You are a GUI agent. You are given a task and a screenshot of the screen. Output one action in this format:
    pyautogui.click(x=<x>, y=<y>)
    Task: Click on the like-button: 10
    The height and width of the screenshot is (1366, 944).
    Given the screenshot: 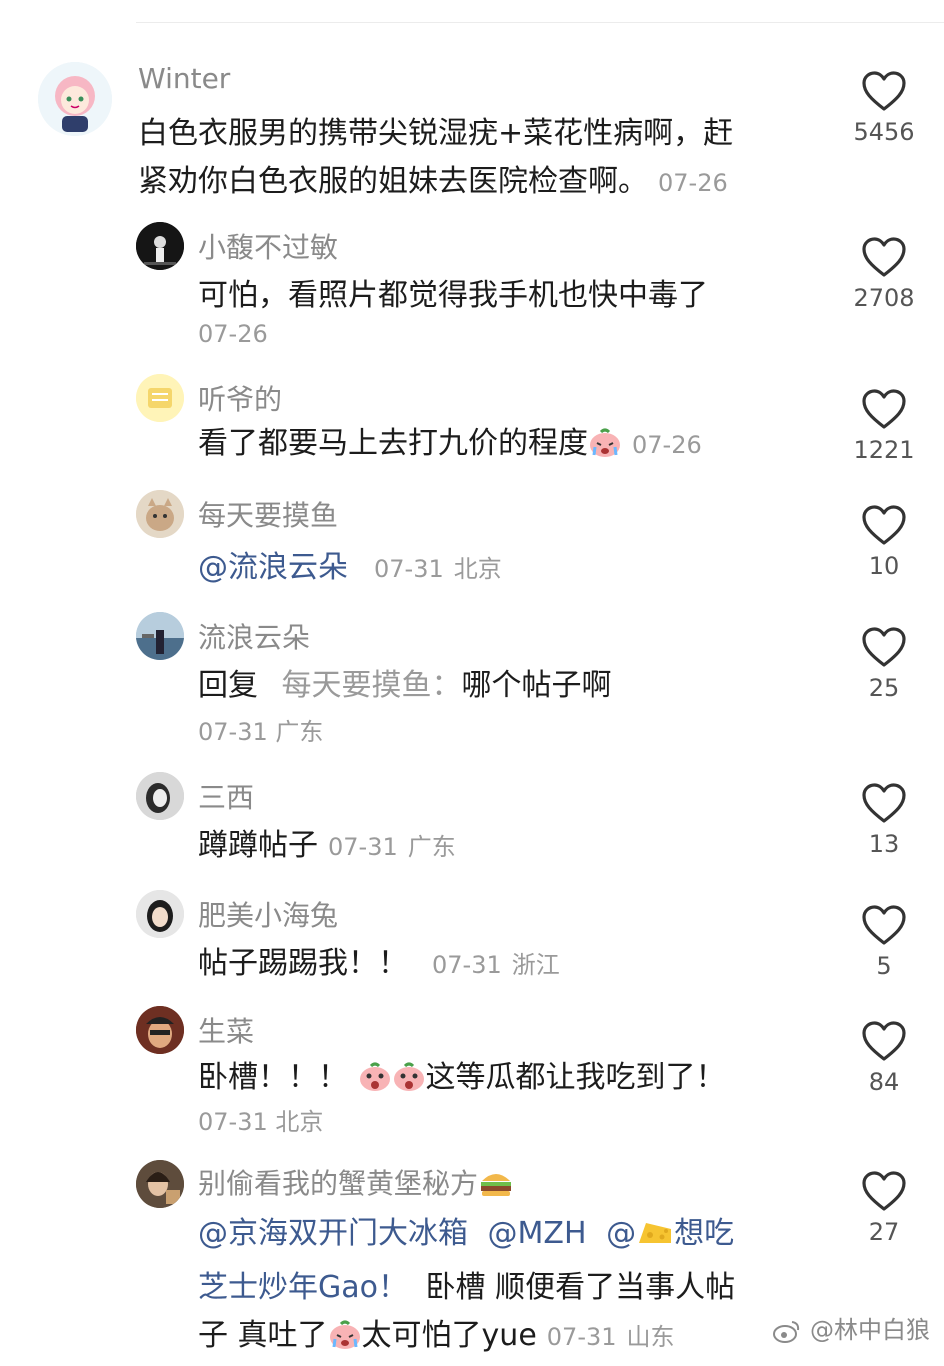 What is the action you would take?
    pyautogui.click(x=884, y=542)
    